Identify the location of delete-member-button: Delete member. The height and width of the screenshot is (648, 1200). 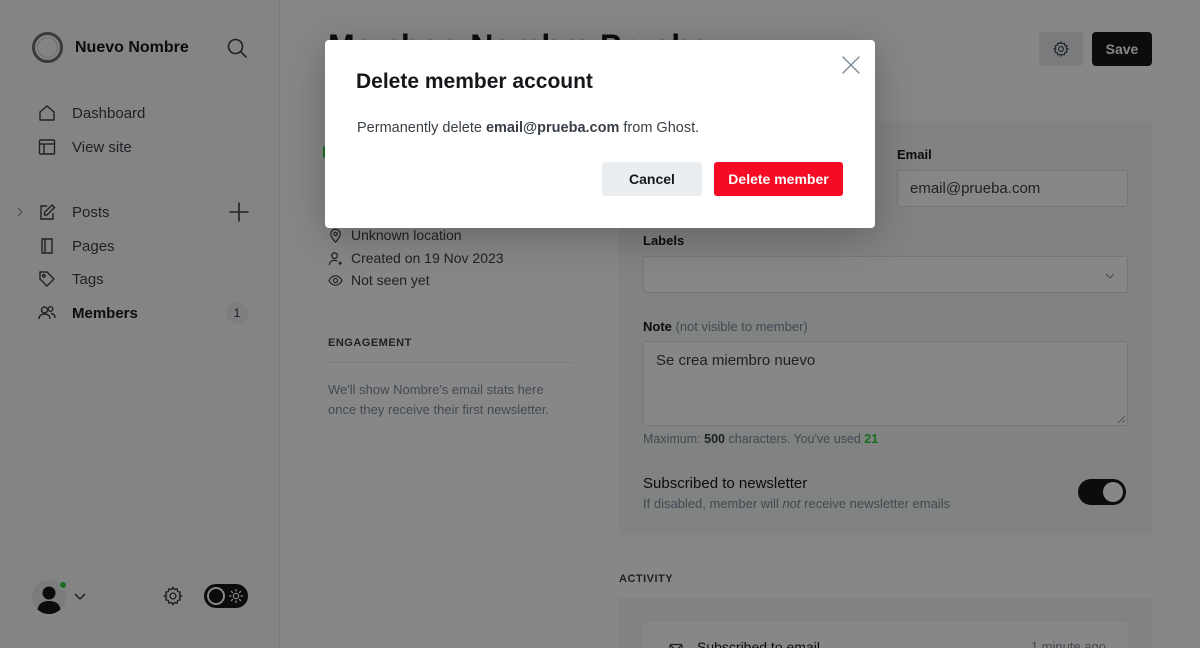
(778, 179).